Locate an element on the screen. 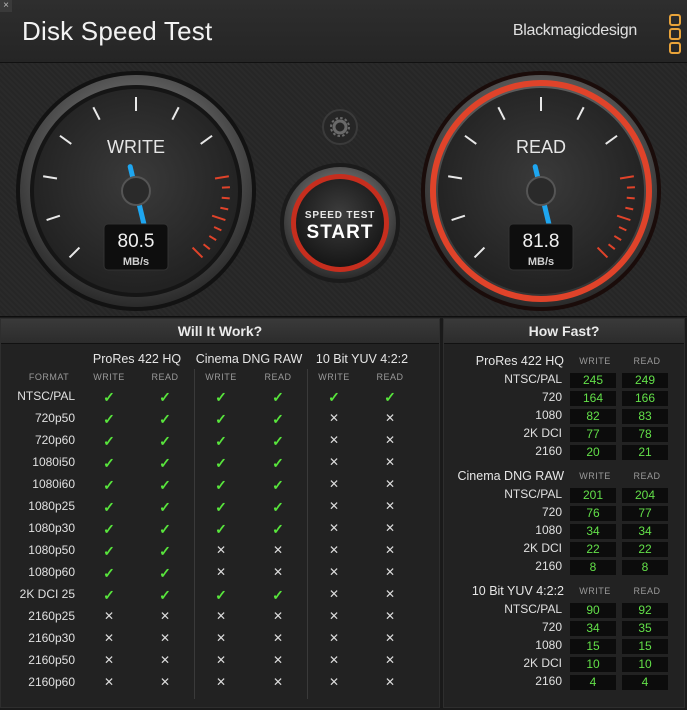 Image resolution: width=687 pixels, height=710 pixels. format-row-label: 1080i60 is located at coordinates (53, 484).